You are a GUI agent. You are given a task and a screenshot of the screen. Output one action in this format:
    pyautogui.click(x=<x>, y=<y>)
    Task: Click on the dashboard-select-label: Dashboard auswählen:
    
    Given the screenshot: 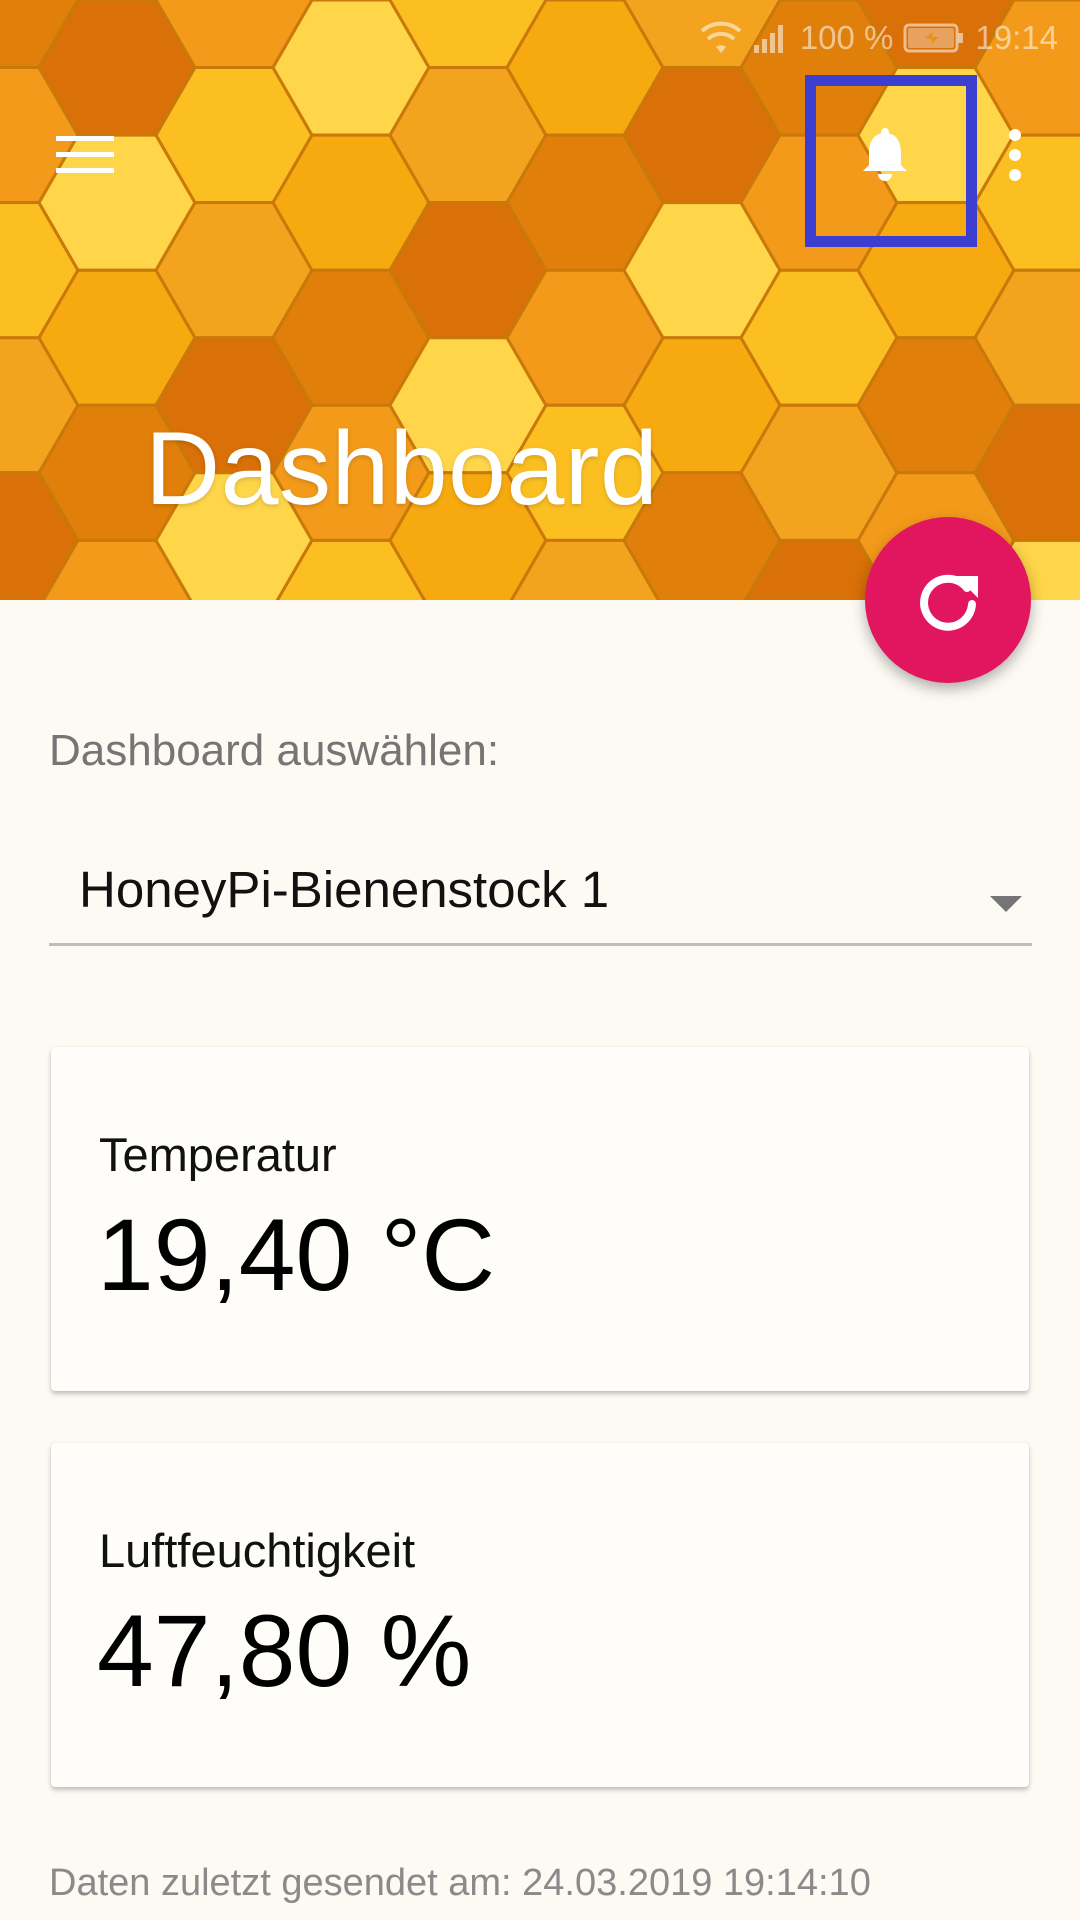 What is the action you would take?
    pyautogui.click(x=274, y=750)
    